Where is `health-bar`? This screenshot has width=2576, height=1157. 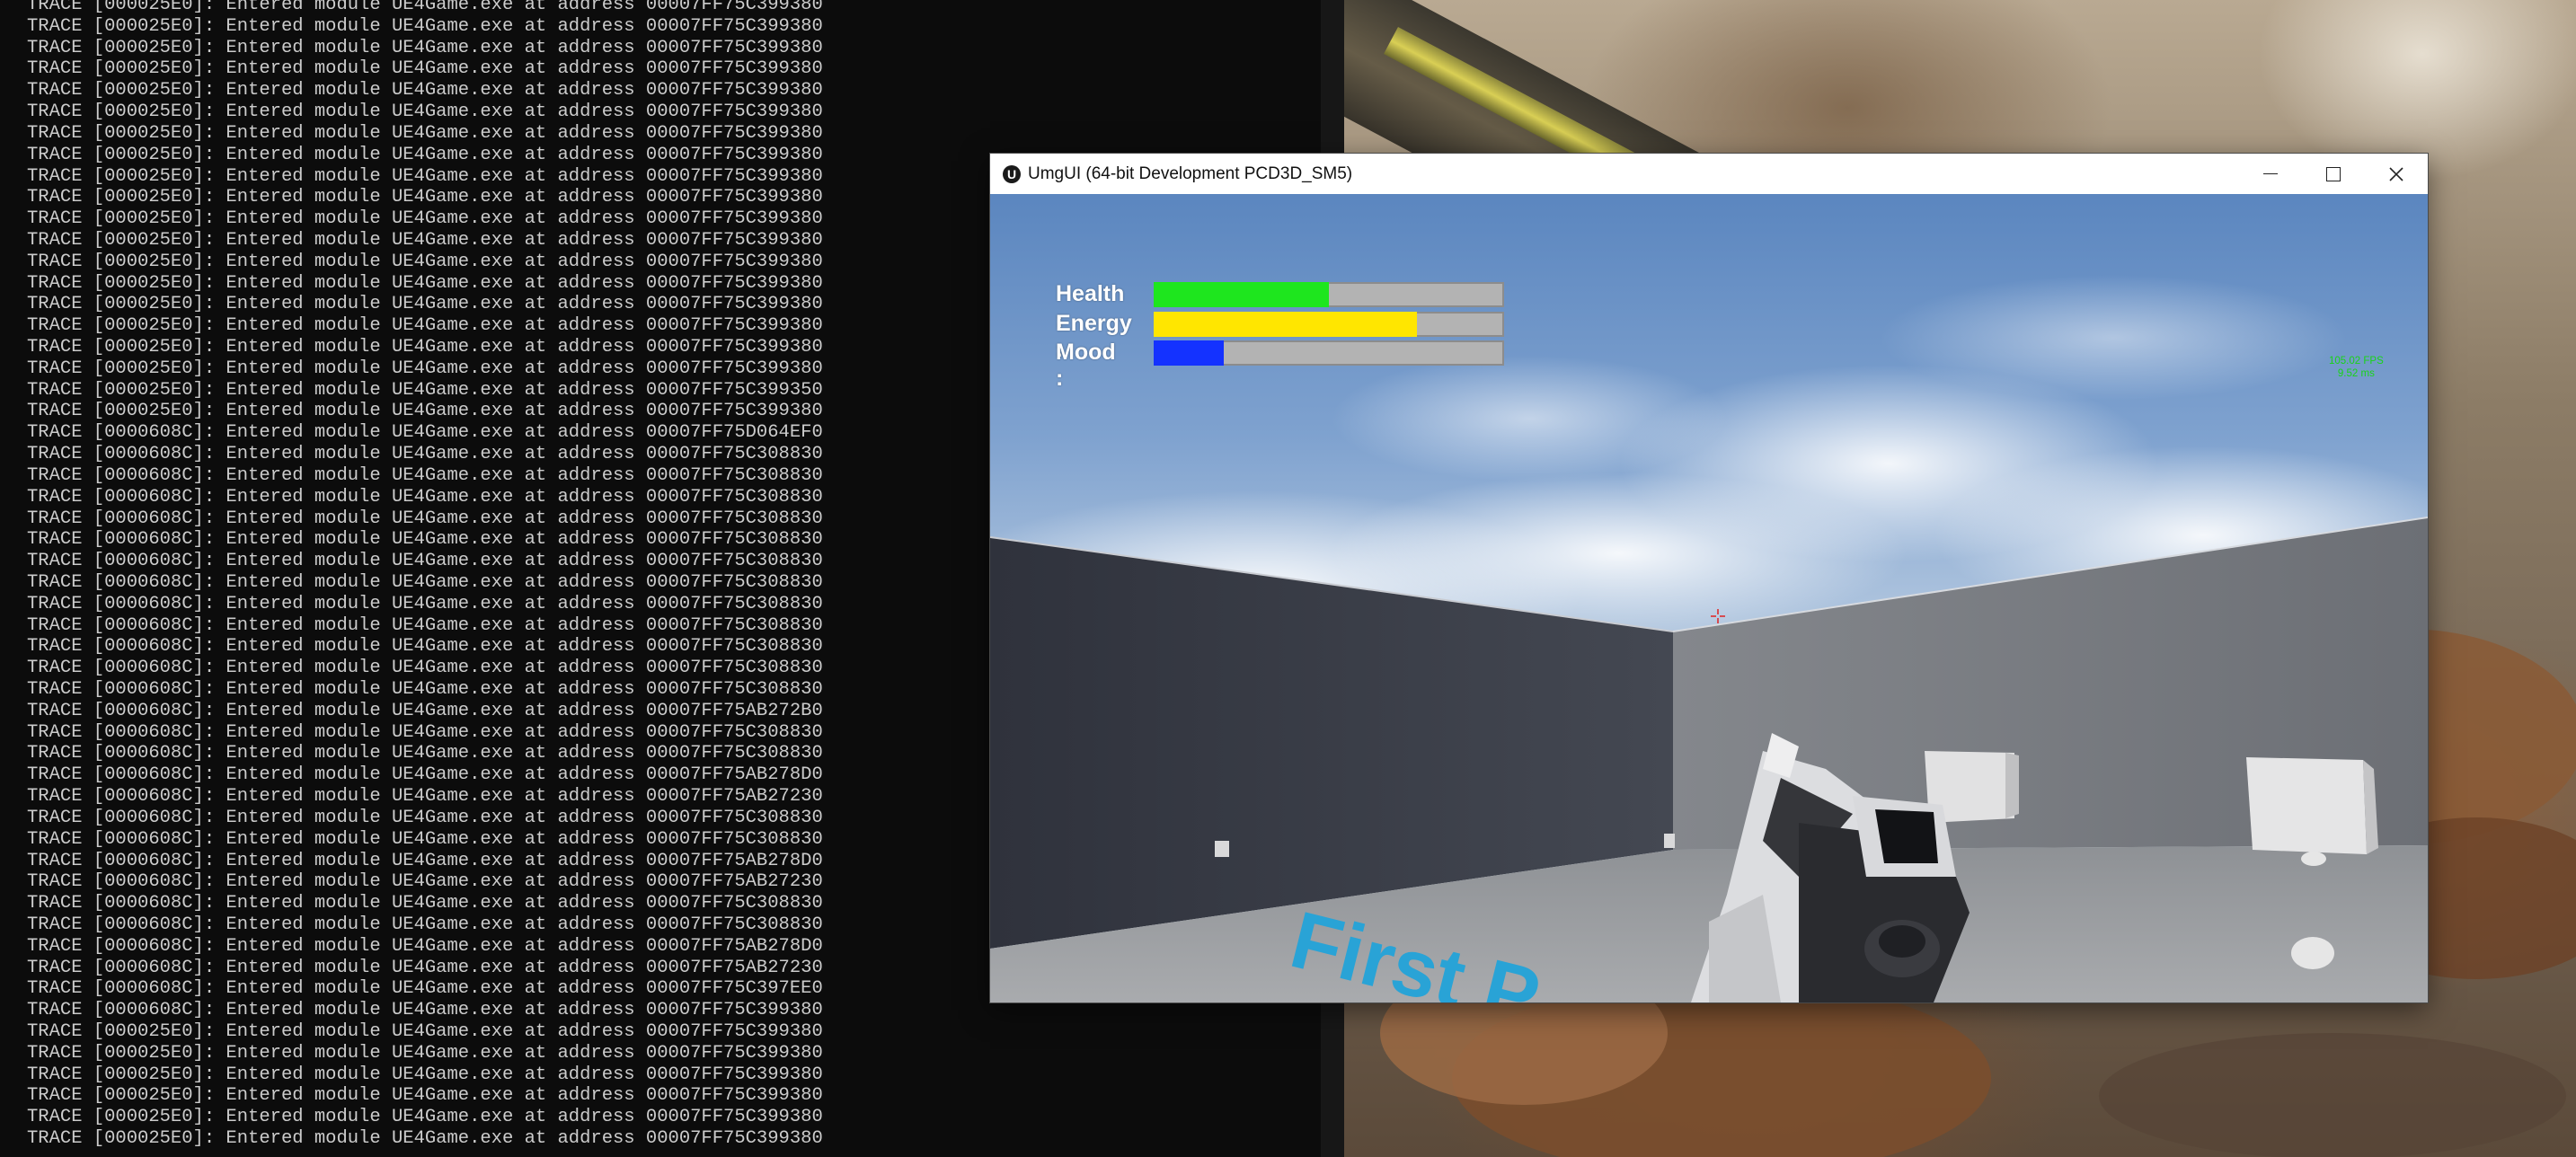 health-bar is located at coordinates (1329, 294).